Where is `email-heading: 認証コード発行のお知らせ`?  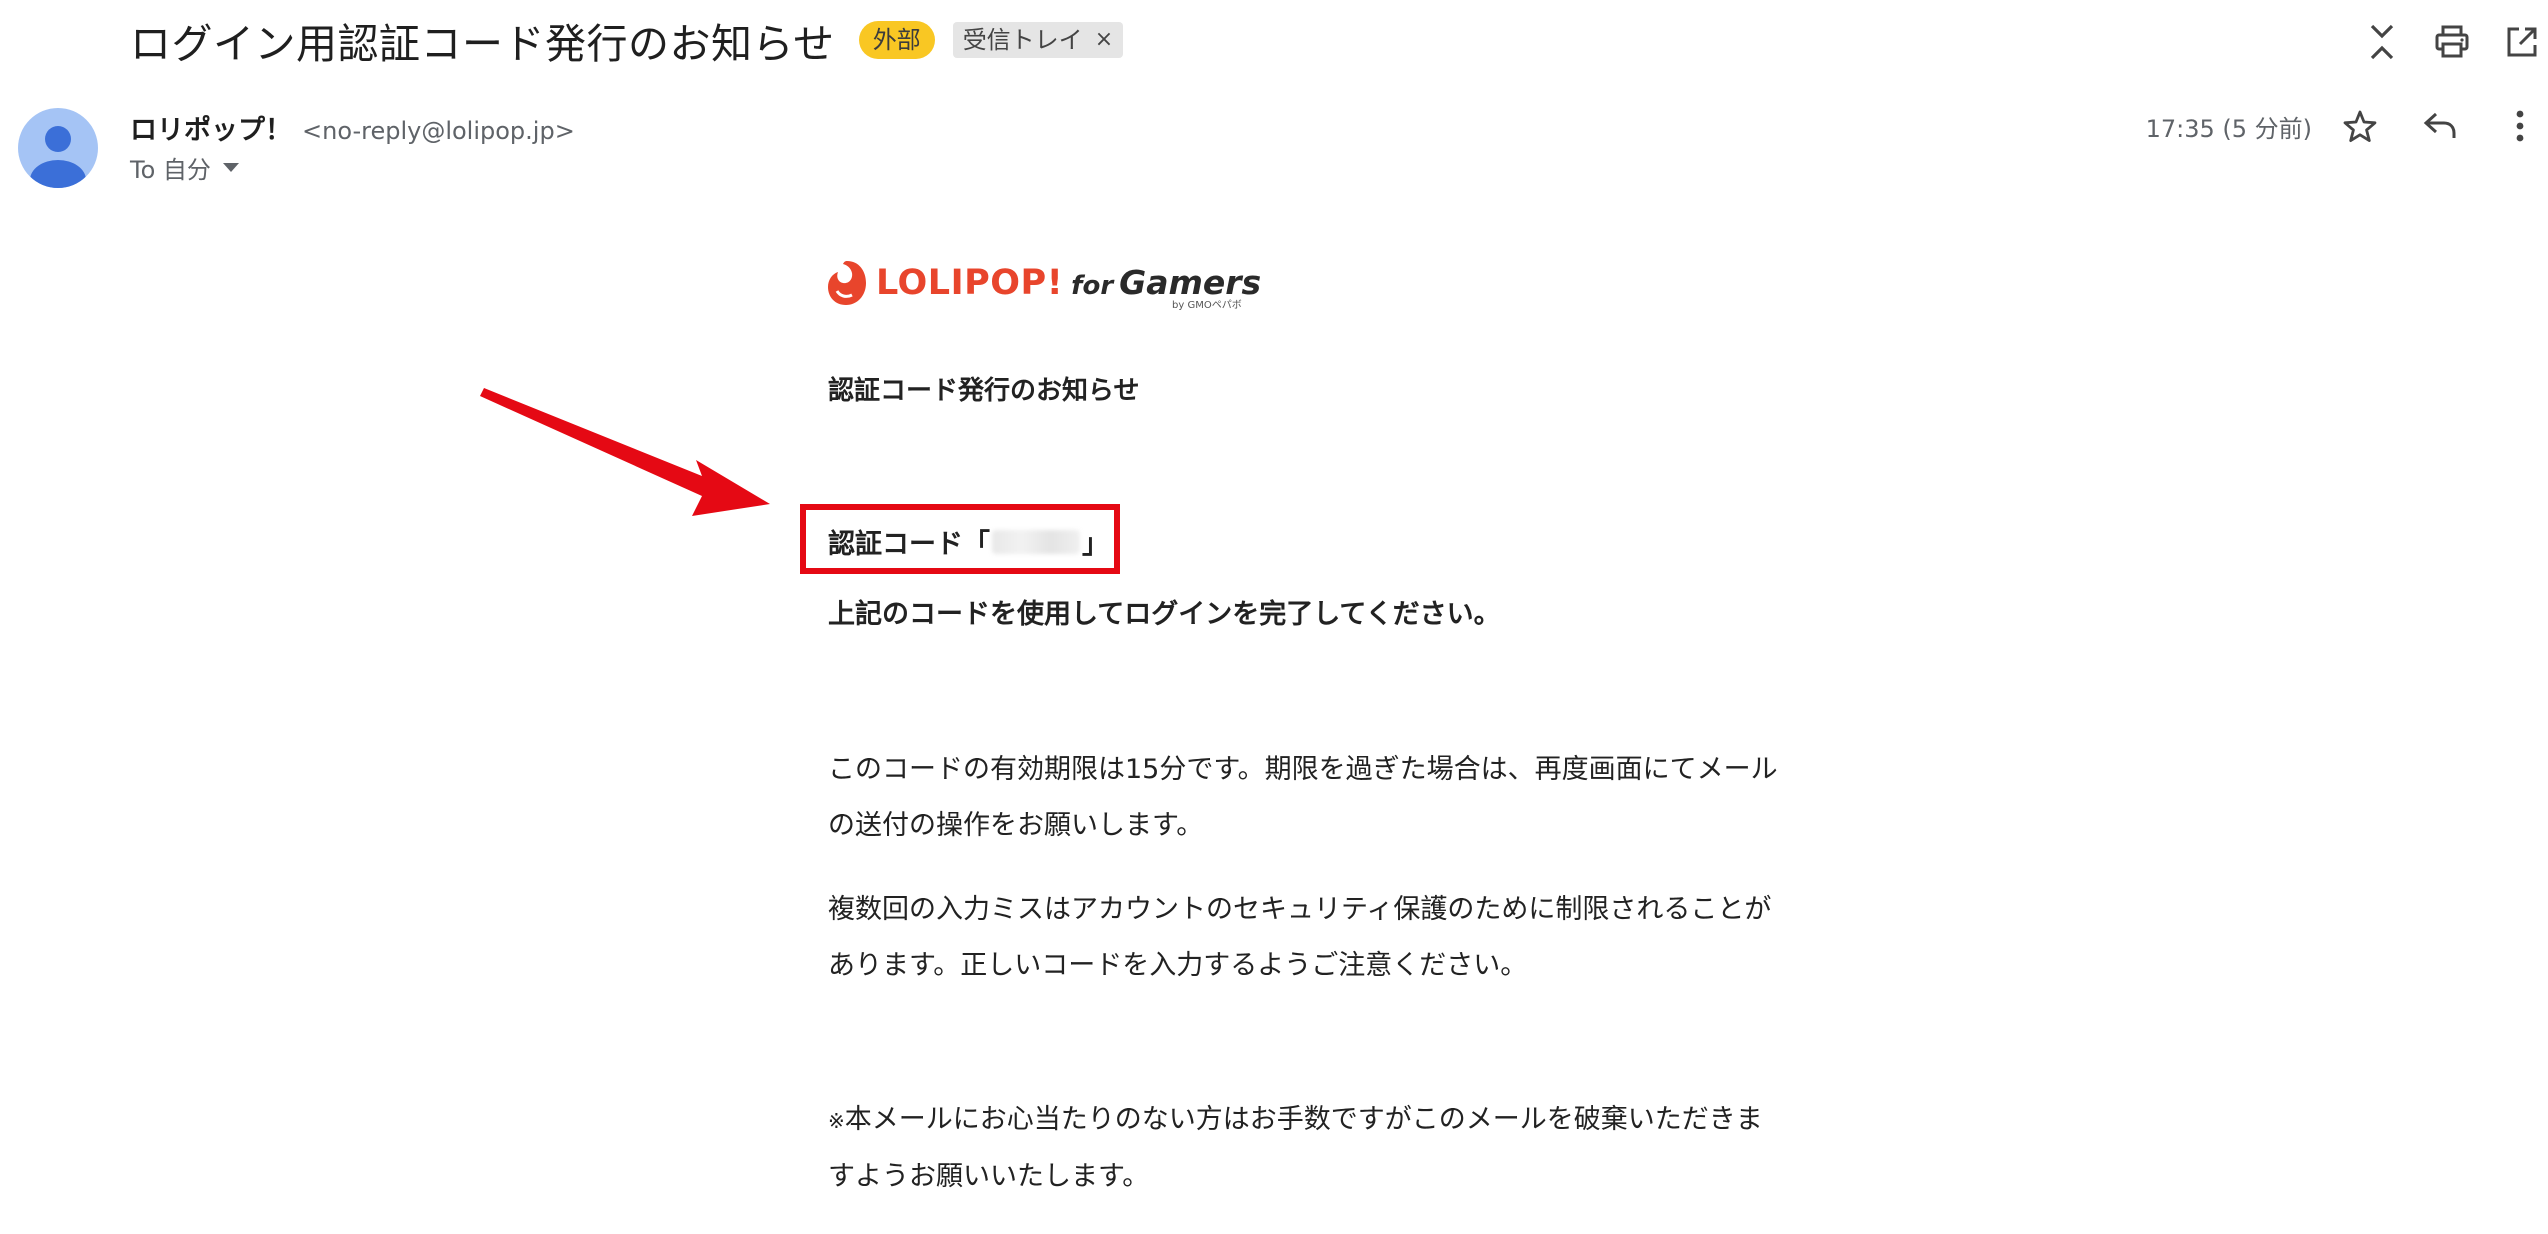 email-heading: 認証コード発行のお知らせ is located at coordinates (984, 391).